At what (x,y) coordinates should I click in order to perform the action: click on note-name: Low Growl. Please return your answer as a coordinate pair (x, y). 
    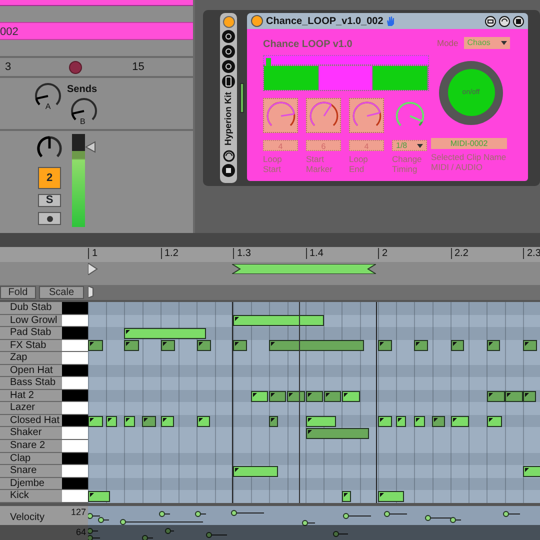
    Looking at the image, I should click on (34, 320).